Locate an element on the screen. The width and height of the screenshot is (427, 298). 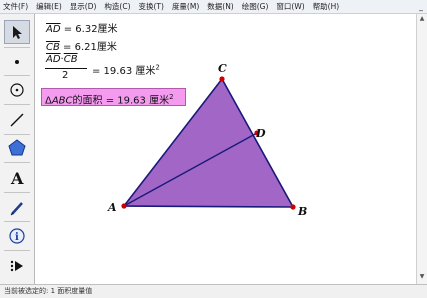
vertical-scrollbar: ▲ ▼ is located at coordinates (421, 149).